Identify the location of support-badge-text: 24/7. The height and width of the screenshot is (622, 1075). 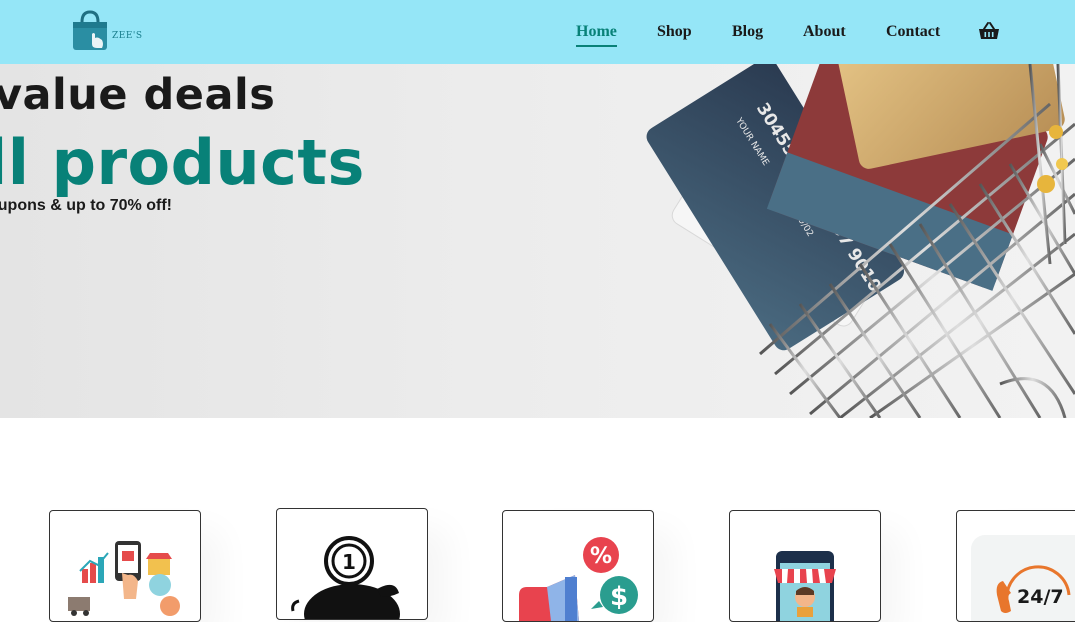
(1040, 597).